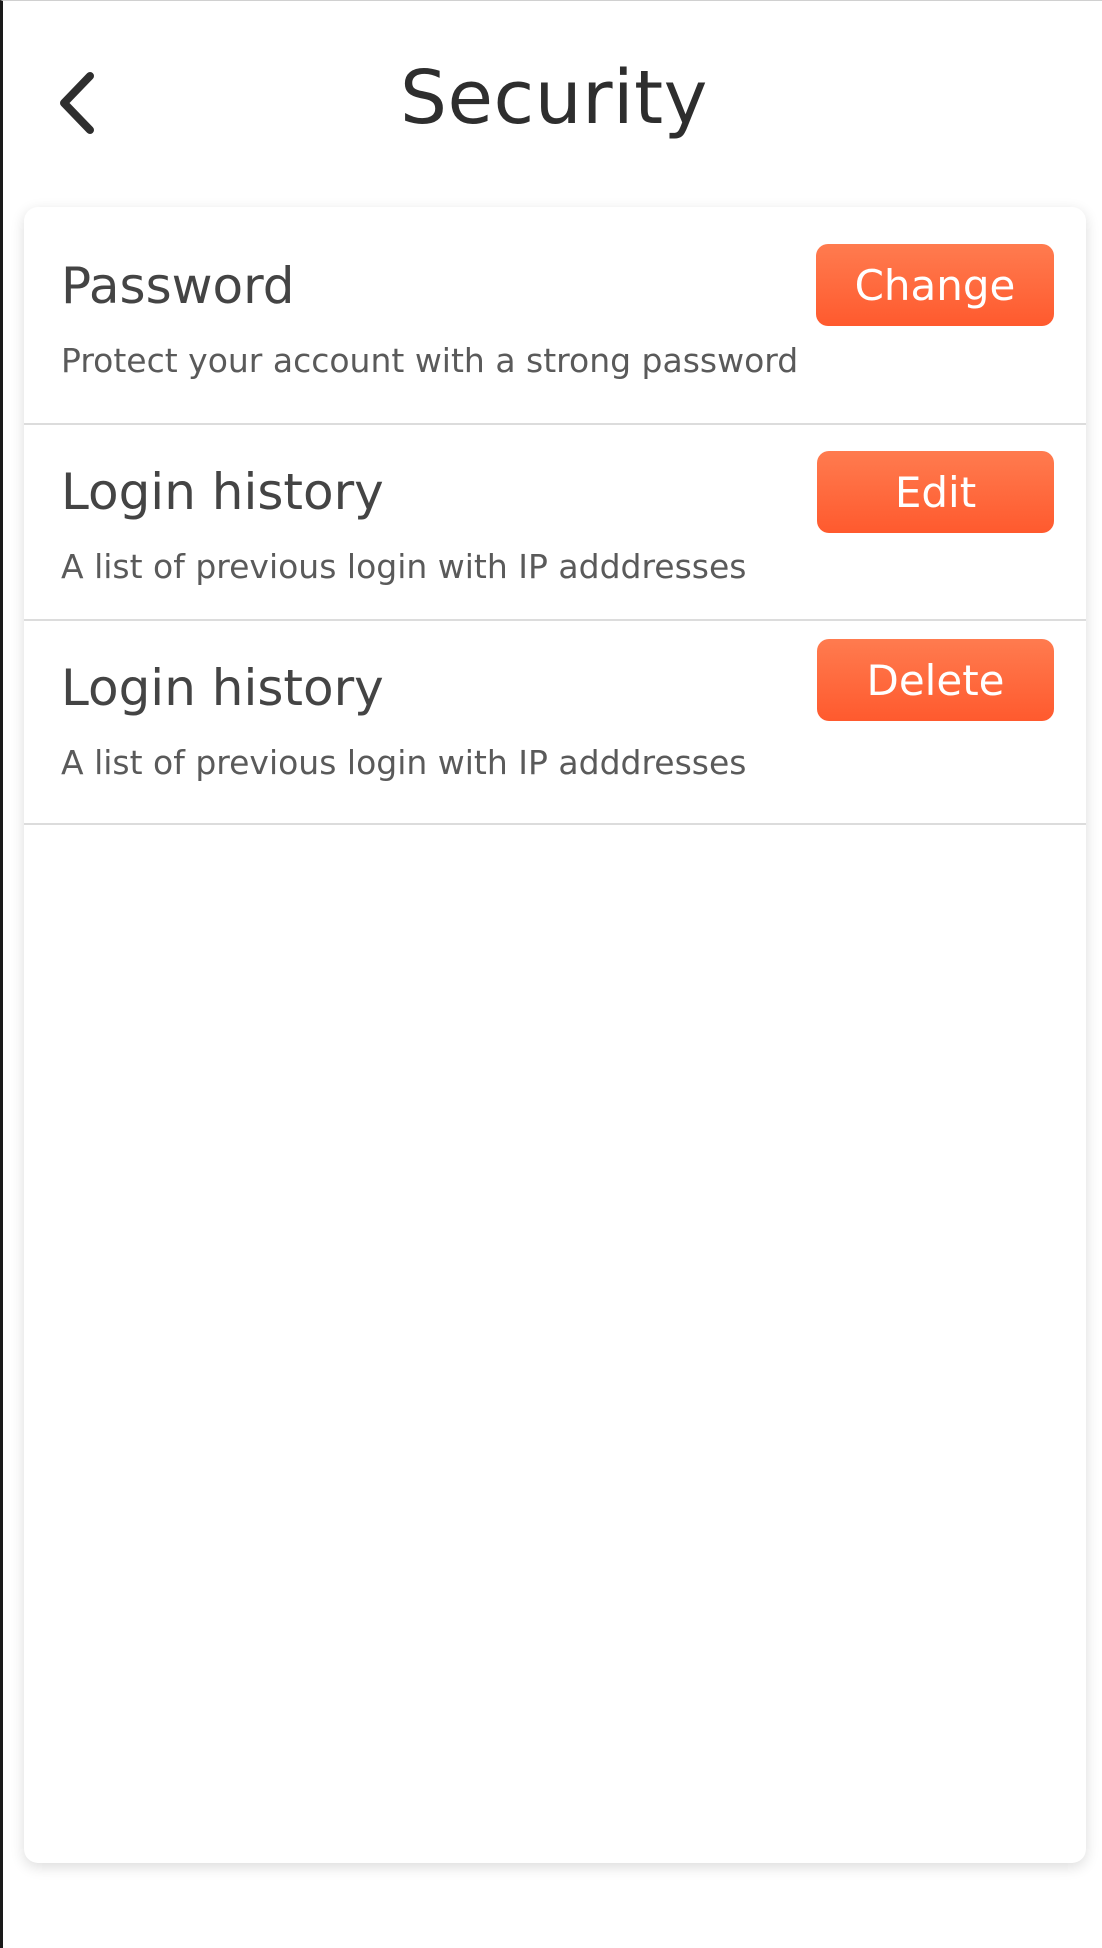  I want to click on delete-login-history-button: Delete, so click(935, 680).